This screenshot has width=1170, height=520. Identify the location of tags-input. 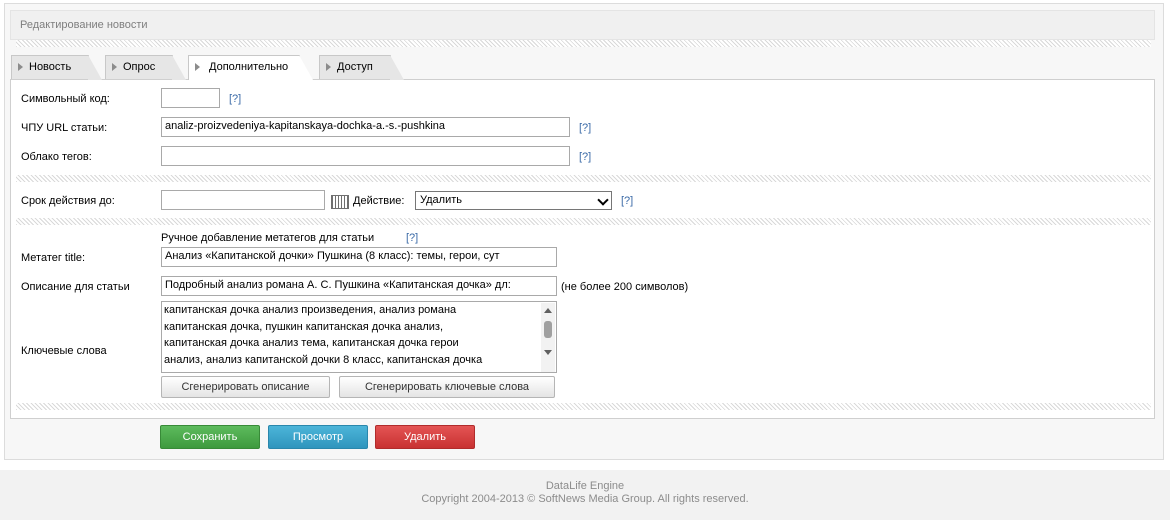
(365, 156).